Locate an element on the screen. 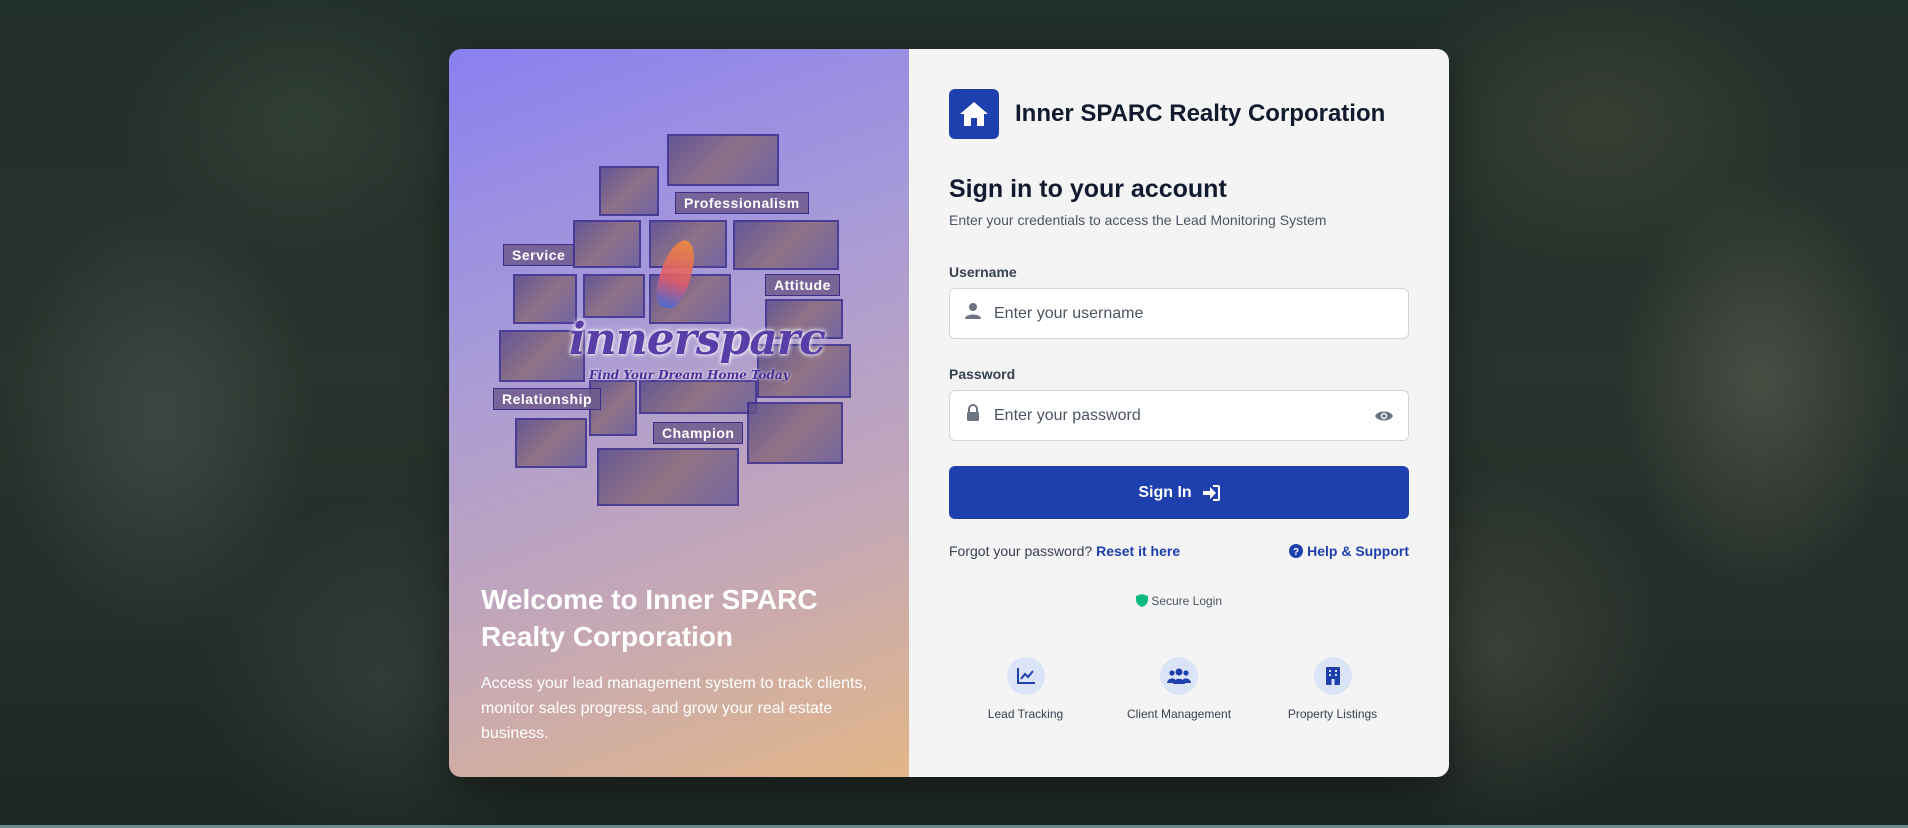 The height and width of the screenshot is (828, 1908). sign-in-label: Sign In is located at coordinates (1165, 492).